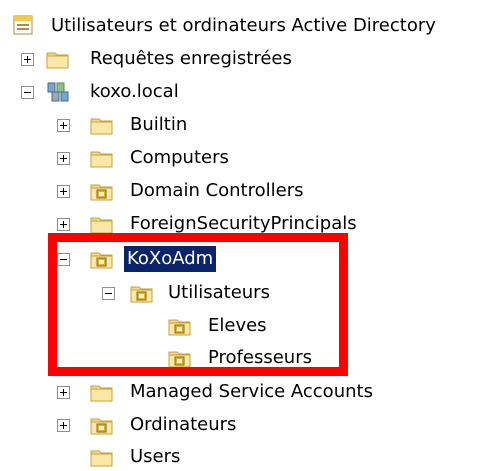  I want to click on ad-console-icon, so click(23, 25).